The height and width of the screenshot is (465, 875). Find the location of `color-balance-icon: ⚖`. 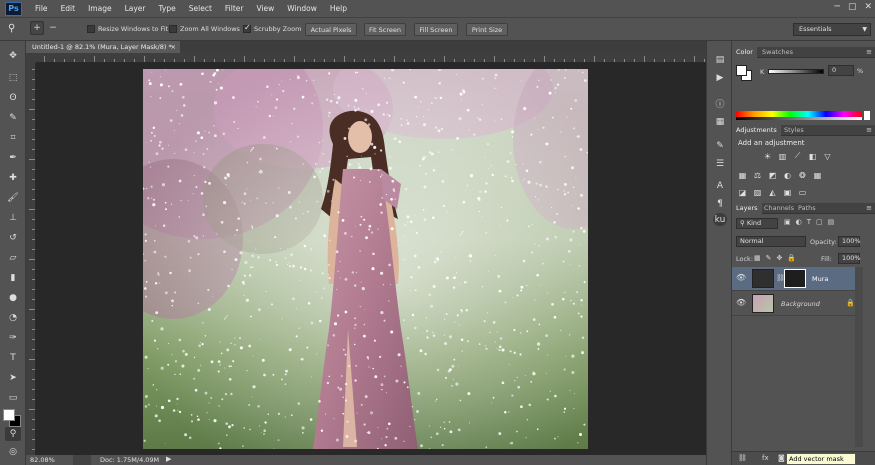

color-balance-icon: ⚖ is located at coordinates (757, 175).